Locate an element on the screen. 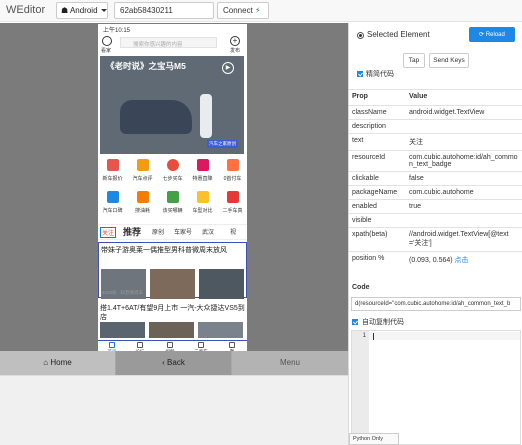 This screenshot has height=445, width=522. tab-follow: 关注 is located at coordinates (108, 232).